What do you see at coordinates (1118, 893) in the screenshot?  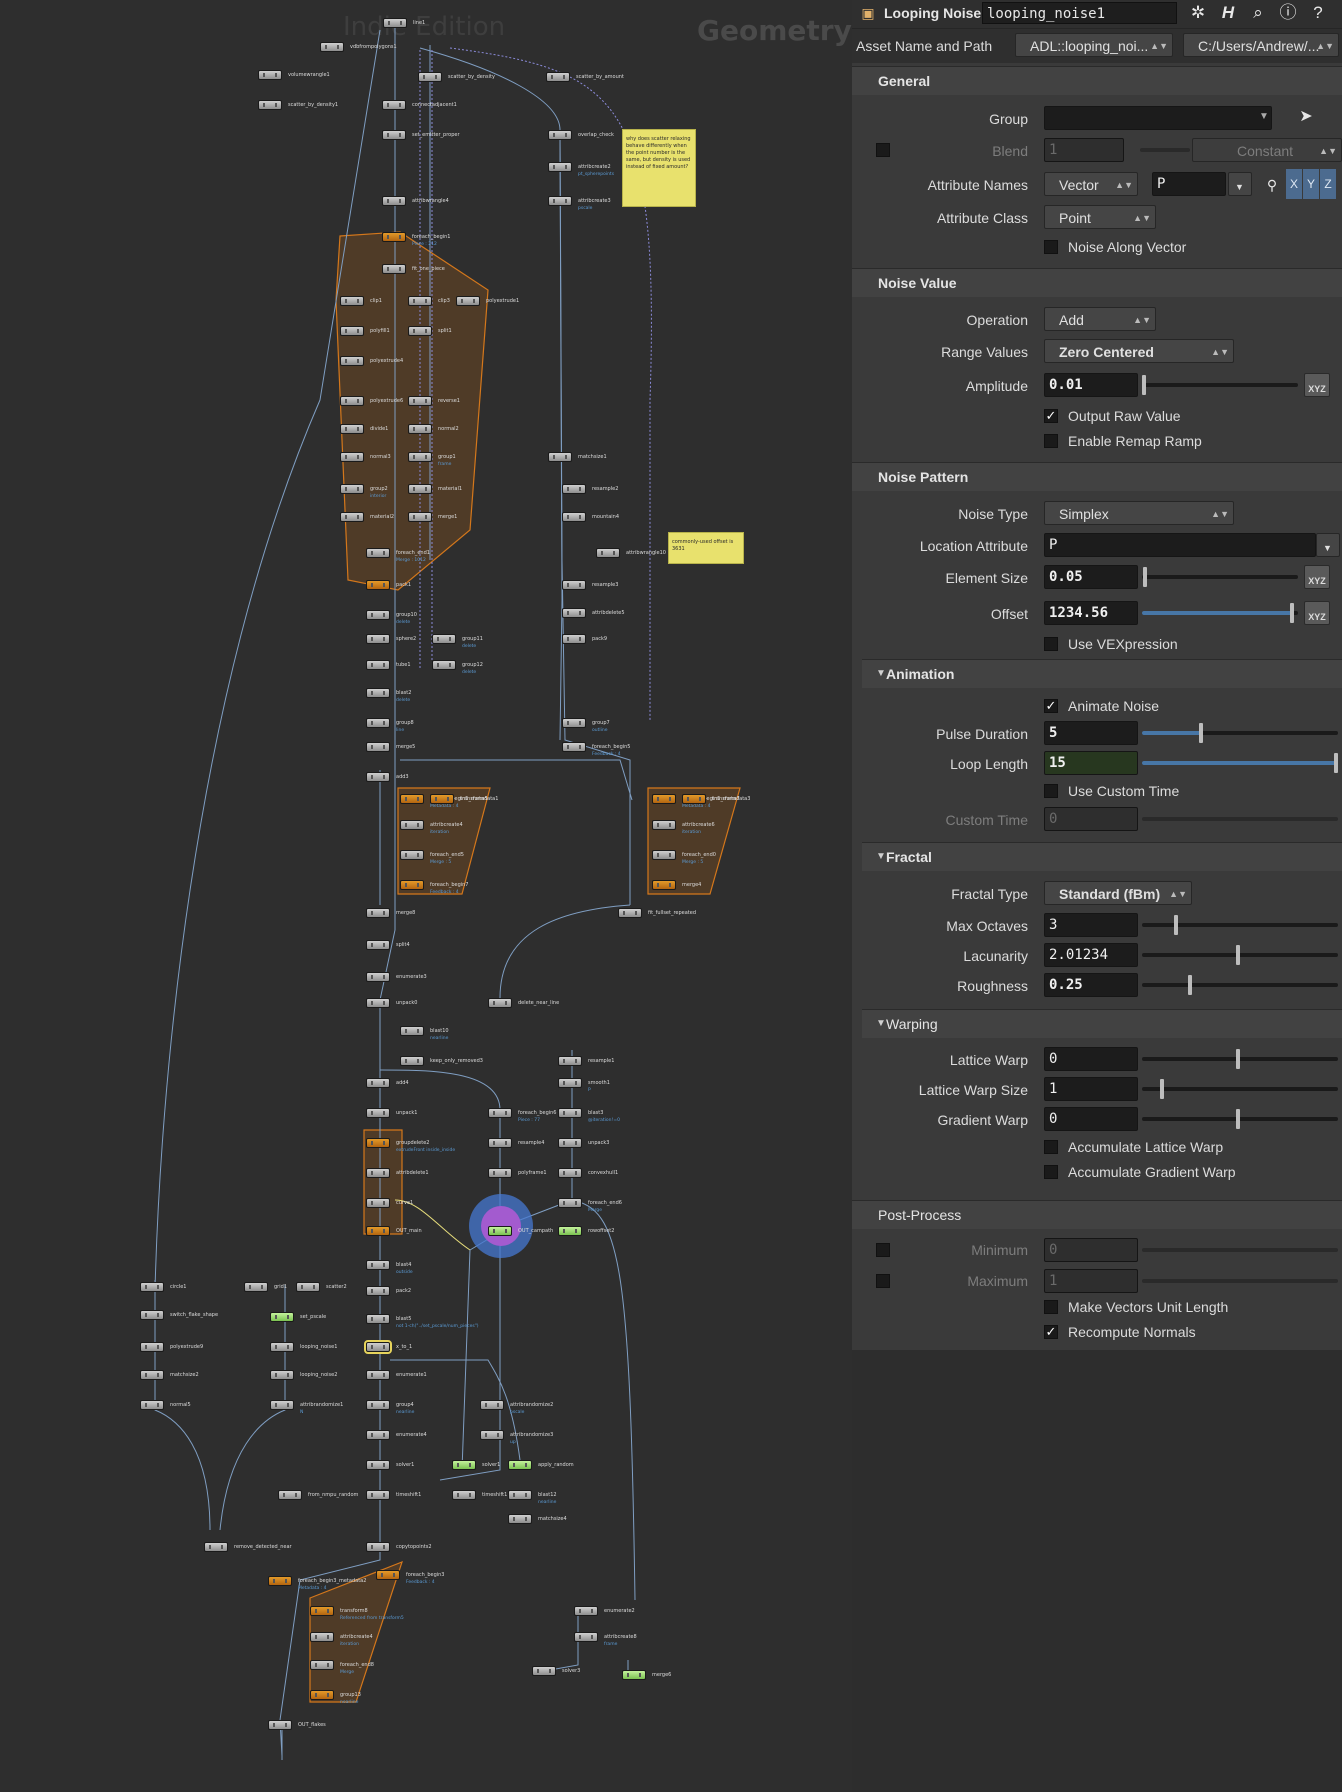 I see `fractal-type-dropdown: Standard (fBm) ▲▼` at bounding box center [1118, 893].